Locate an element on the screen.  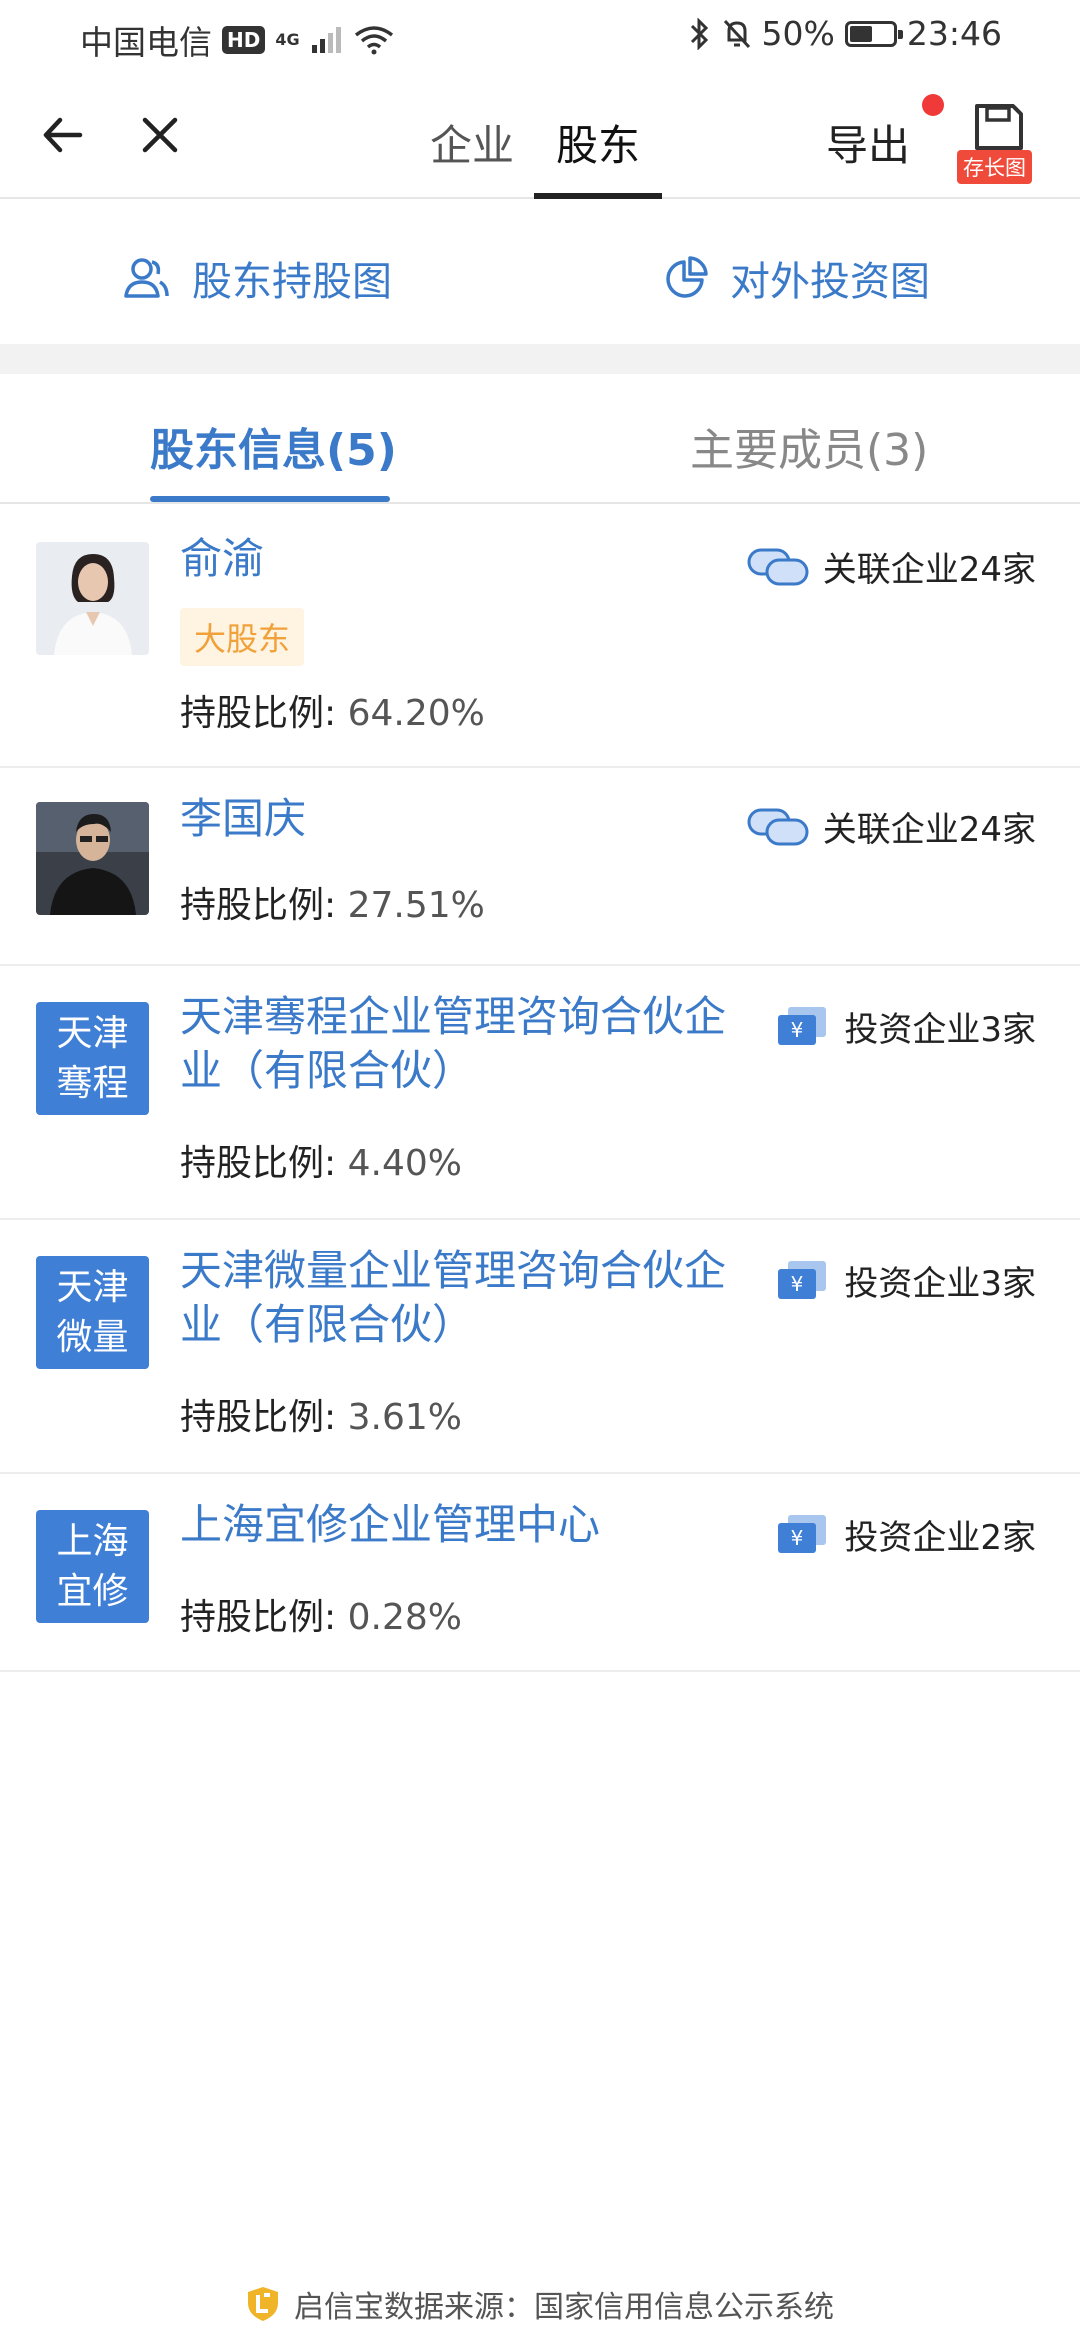
carrier-name: 中国电信 is located at coordinates (146, 42).